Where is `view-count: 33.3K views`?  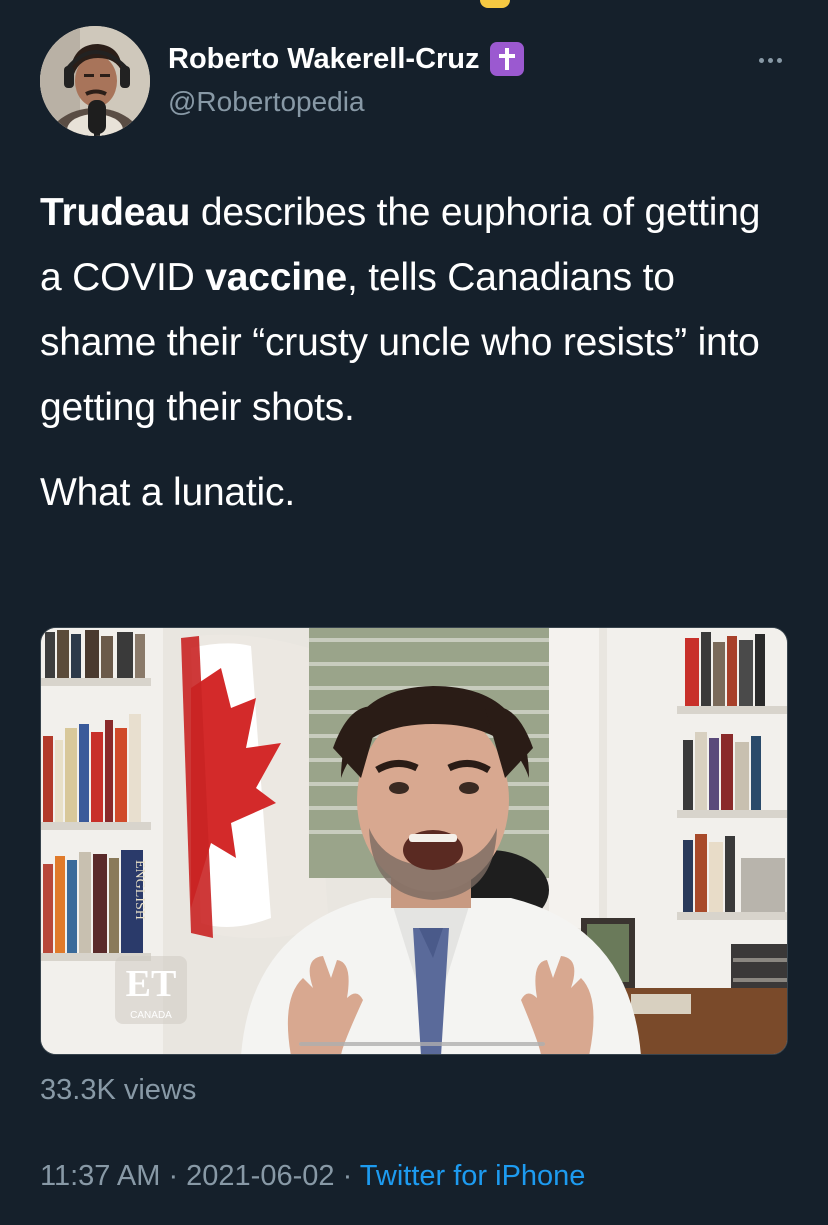 view-count: 33.3K views is located at coordinates (118, 1090).